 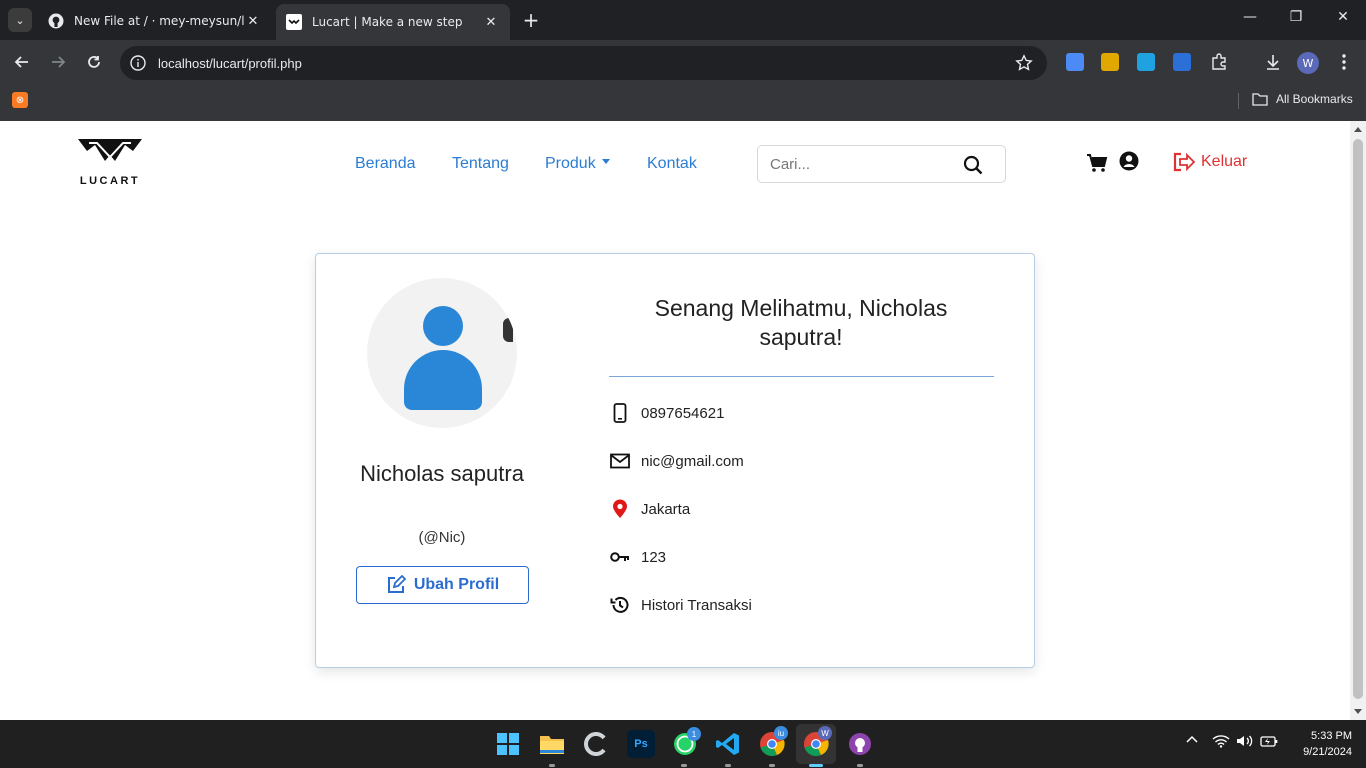 What do you see at coordinates (1024, 63) in the screenshot?
I see `bookmark-star-icon` at bounding box center [1024, 63].